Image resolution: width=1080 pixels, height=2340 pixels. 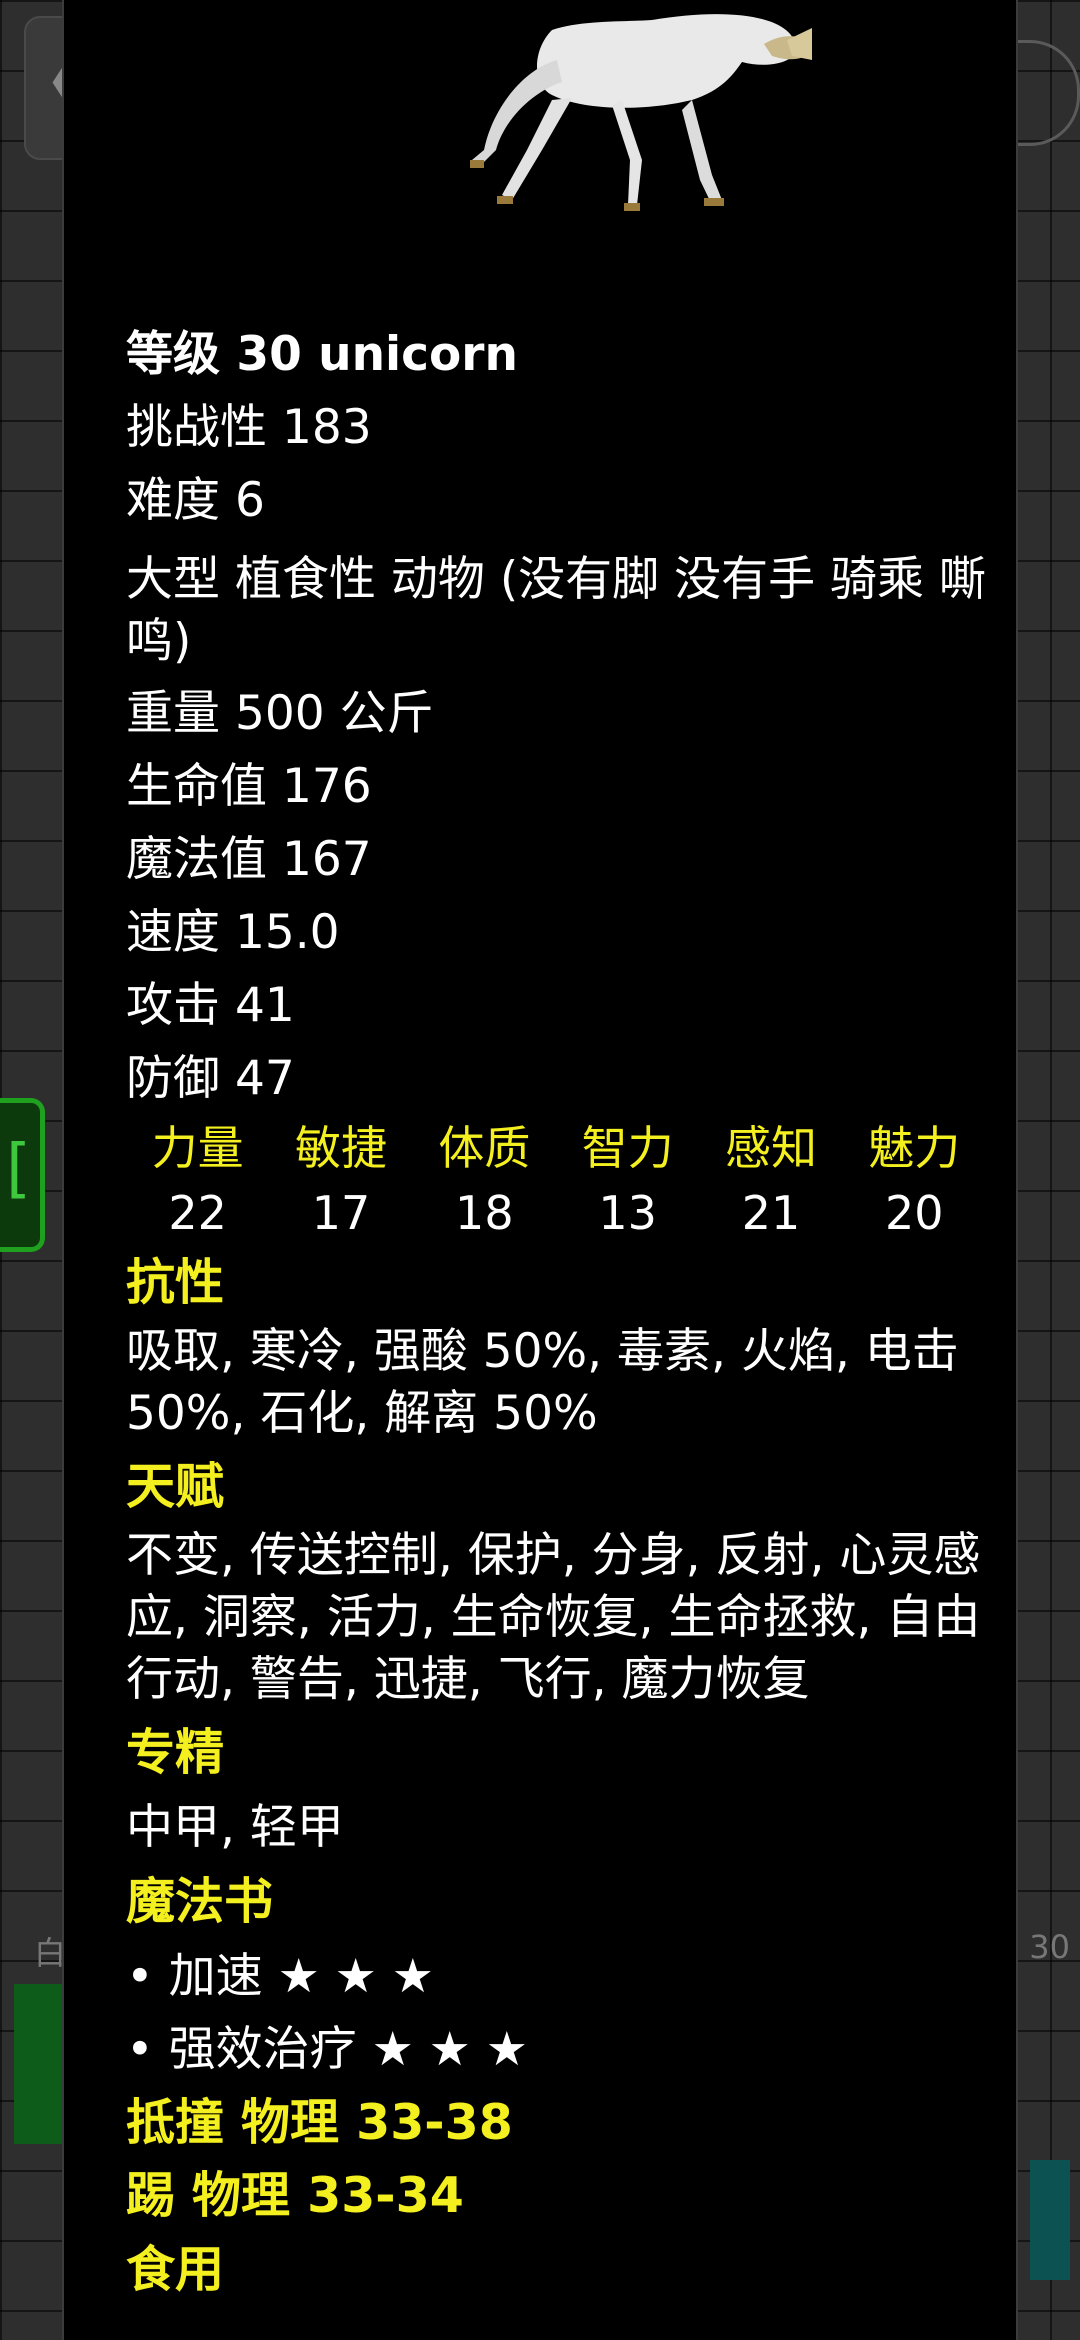 What do you see at coordinates (1050, 2220) in the screenshot?
I see `bottom-right-hud` at bounding box center [1050, 2220].